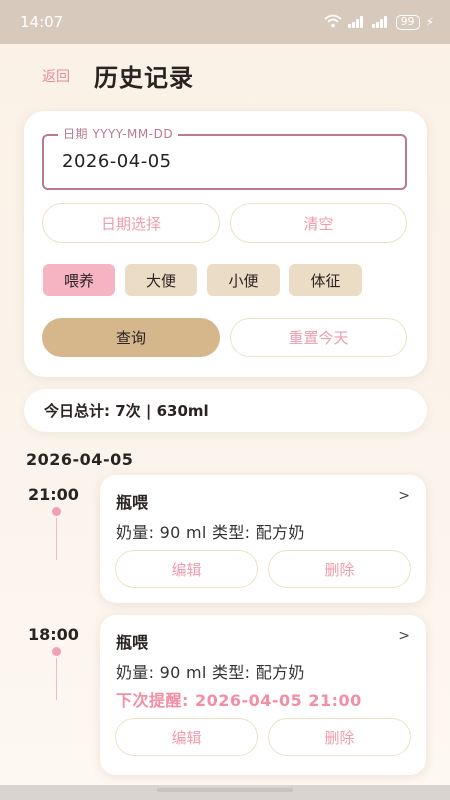 Image resolution: width=450 pixels, height=800 pixels. Describe the element at coordinates (239, 700) in the screenshot. I see `next-reminder: 下次提醒: 2026-04-05 21:00` at that location.